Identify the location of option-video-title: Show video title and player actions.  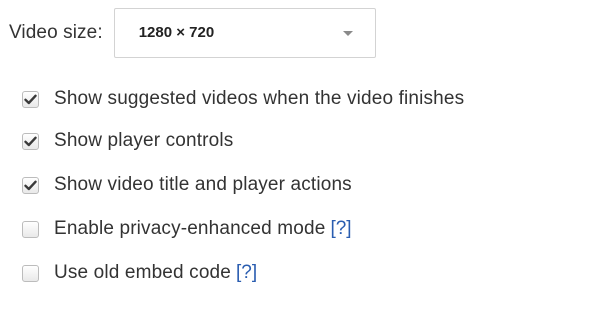
(187, 185).